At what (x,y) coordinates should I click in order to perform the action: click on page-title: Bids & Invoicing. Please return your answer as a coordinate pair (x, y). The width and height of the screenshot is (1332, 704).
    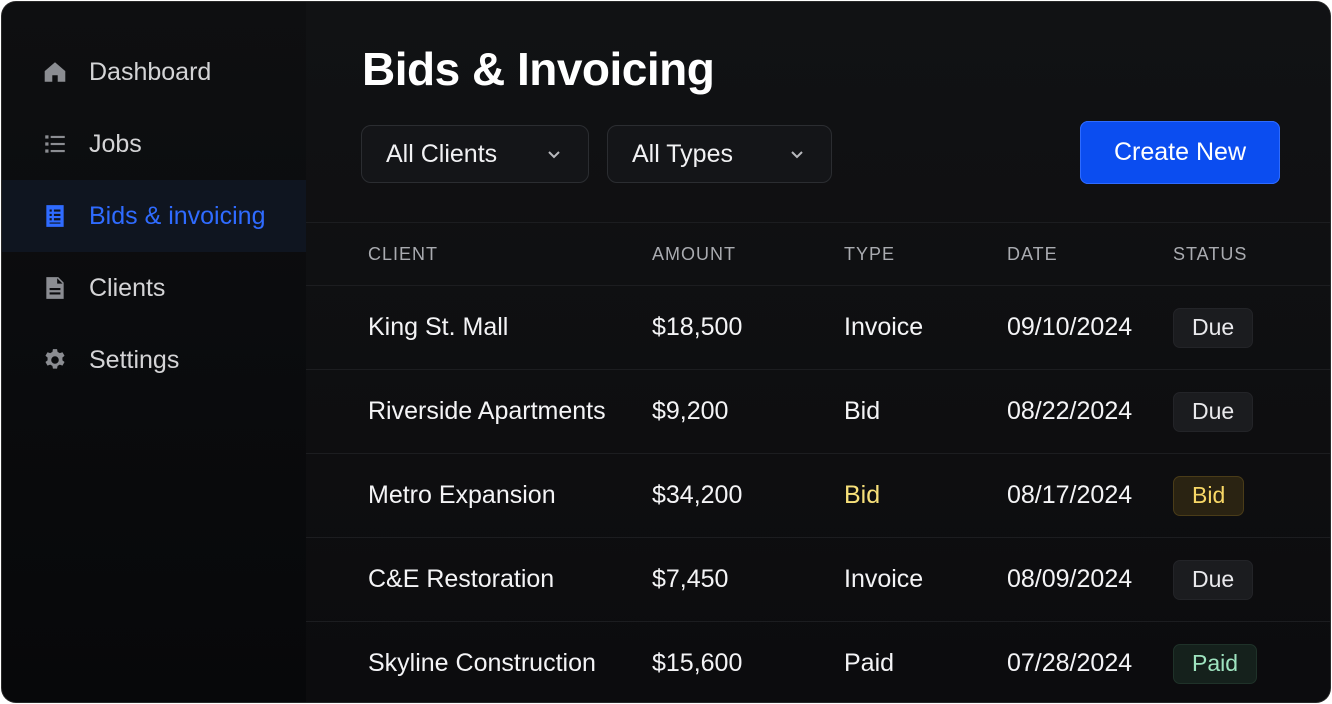
    Looking at the image, I should click on (538, 69).